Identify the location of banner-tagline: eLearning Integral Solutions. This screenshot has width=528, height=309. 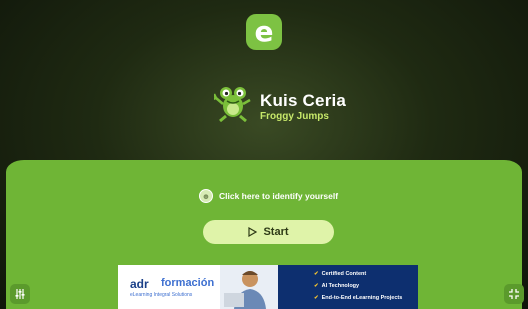
(161, 295).